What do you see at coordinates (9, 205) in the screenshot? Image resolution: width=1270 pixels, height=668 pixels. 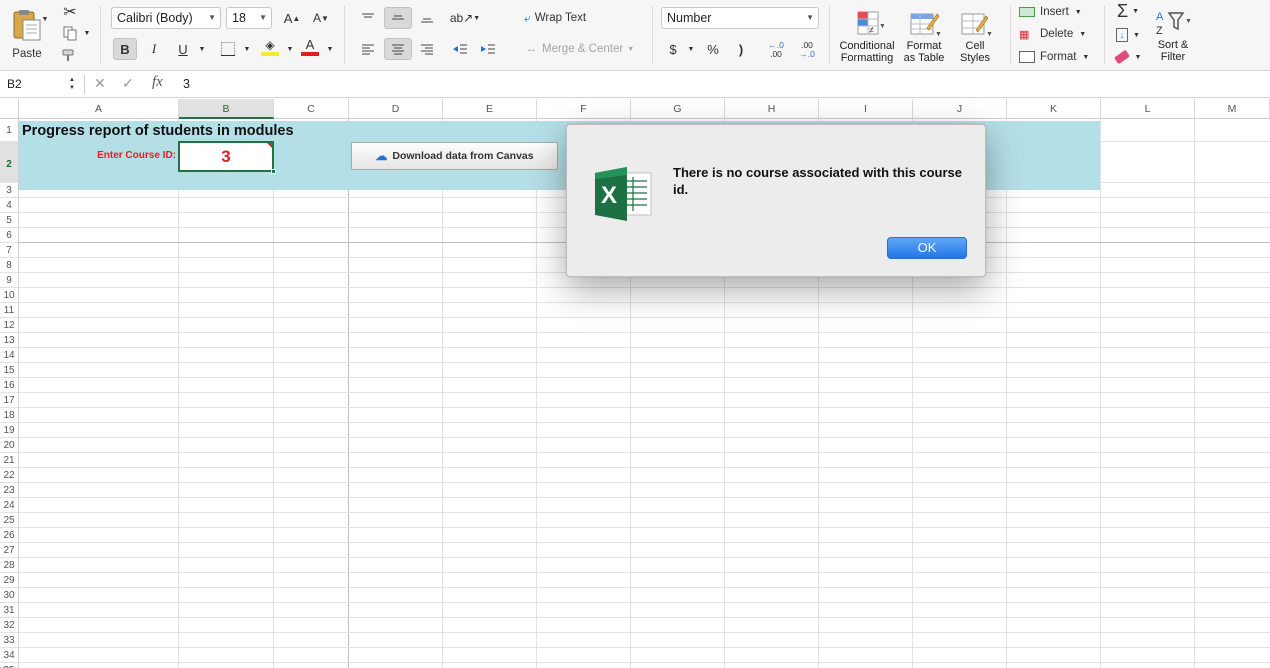 I see `row-header: 4` at bounding box center [9, 205].